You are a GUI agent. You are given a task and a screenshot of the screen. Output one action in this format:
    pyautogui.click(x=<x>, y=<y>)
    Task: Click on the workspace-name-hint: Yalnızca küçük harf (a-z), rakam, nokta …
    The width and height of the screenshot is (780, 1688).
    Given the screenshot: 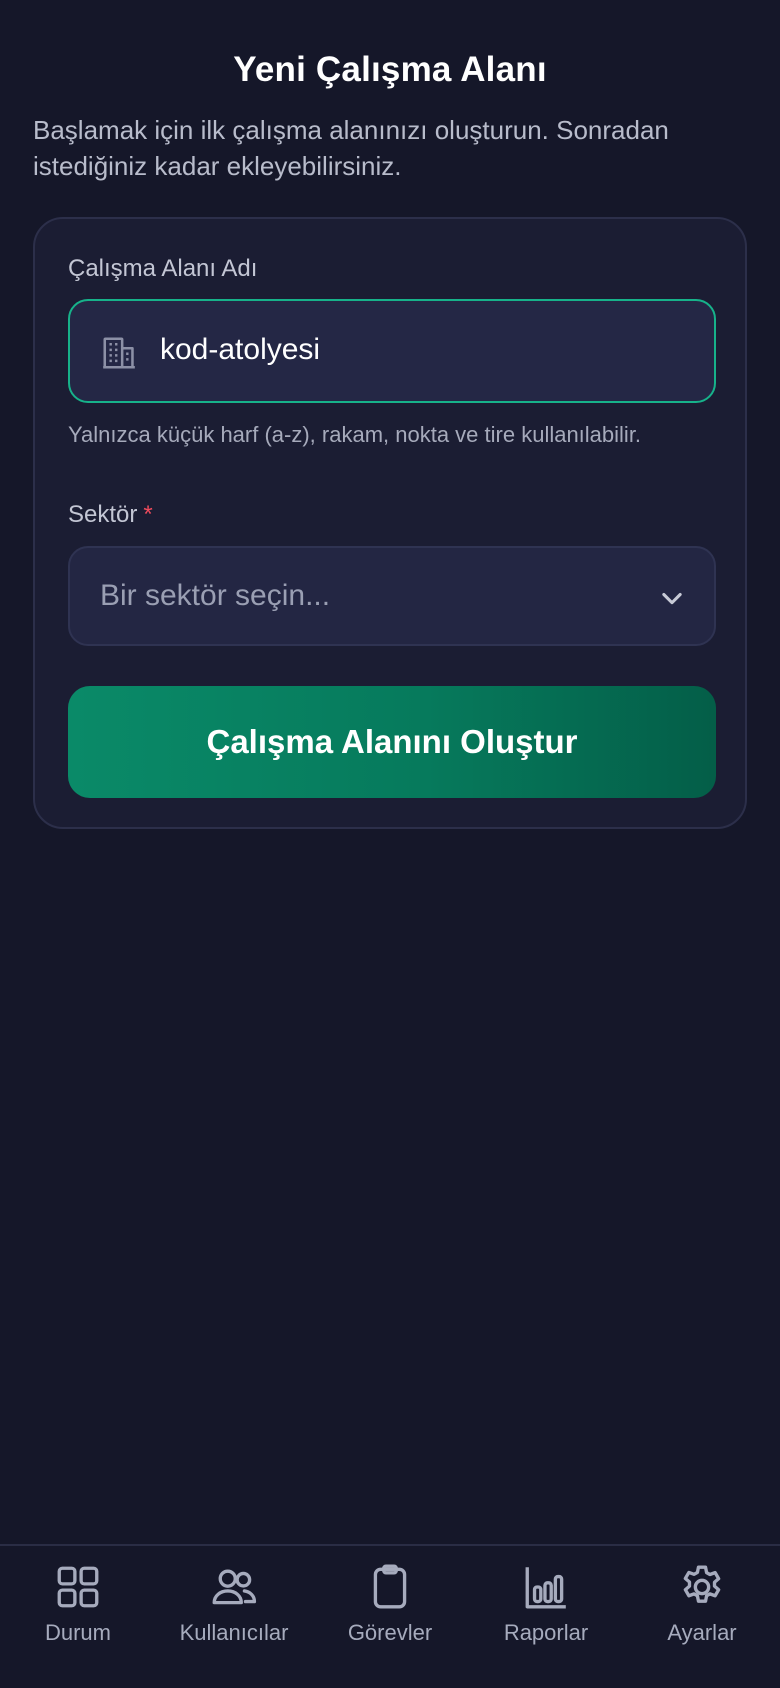 What is the action you would take?
    pyautogui.click(x=355, y=434)
    